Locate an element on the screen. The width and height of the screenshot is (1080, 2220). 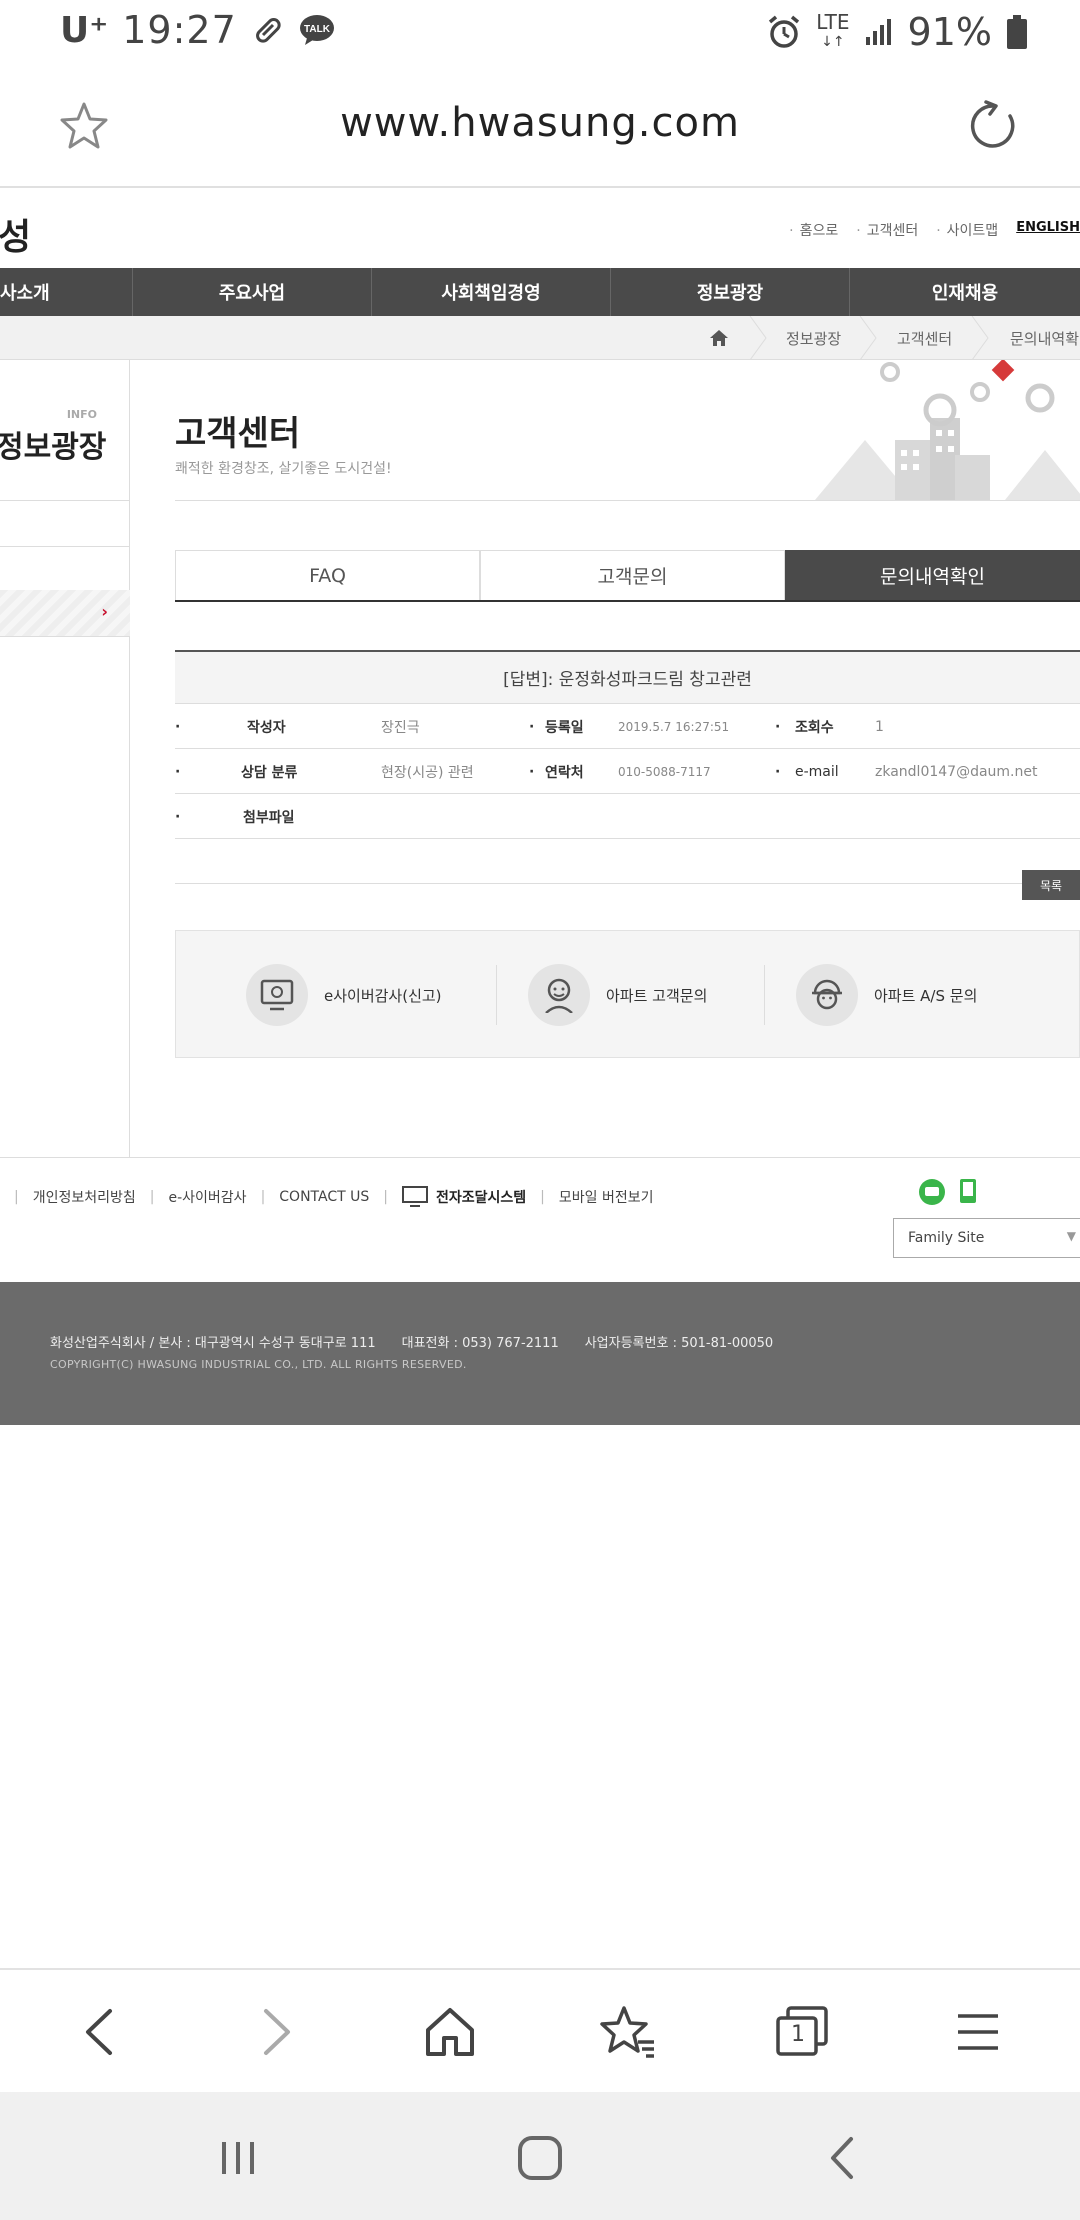
kakaotalk-icon: TALK is located at coordinates (316, 30).